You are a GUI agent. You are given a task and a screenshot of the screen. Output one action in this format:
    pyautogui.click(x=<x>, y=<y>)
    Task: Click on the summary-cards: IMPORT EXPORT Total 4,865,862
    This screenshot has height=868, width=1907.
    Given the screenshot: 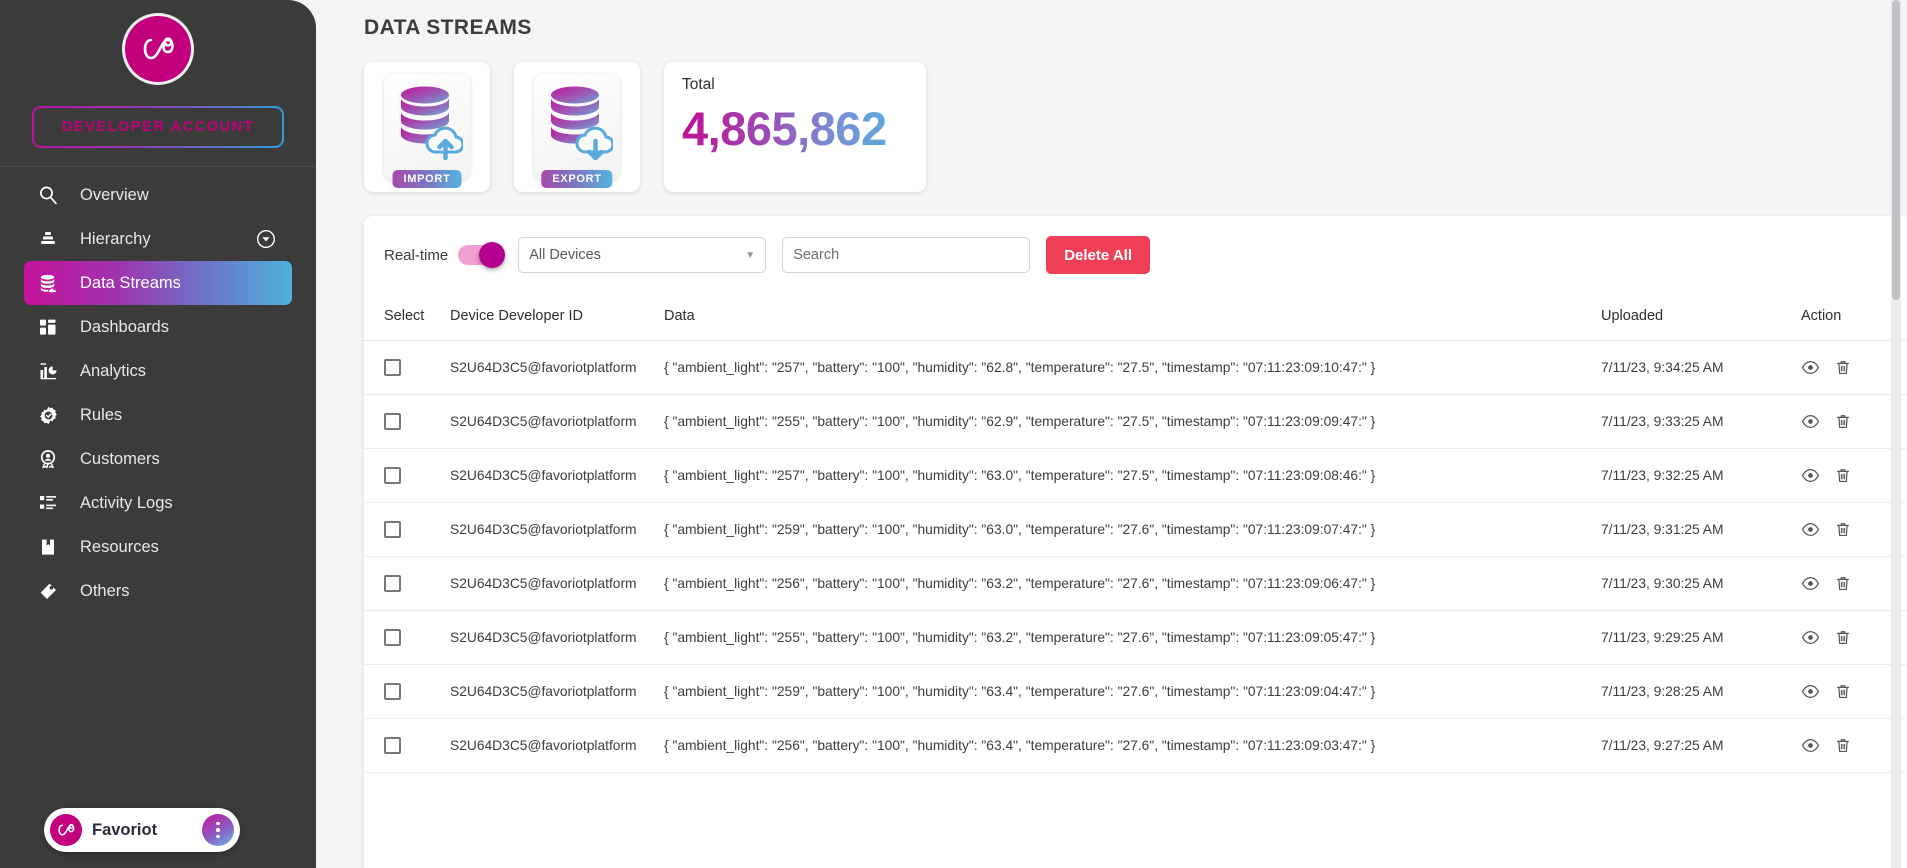 What is the action you would take?
    pyautogui.click(x=1123, y=127)
    